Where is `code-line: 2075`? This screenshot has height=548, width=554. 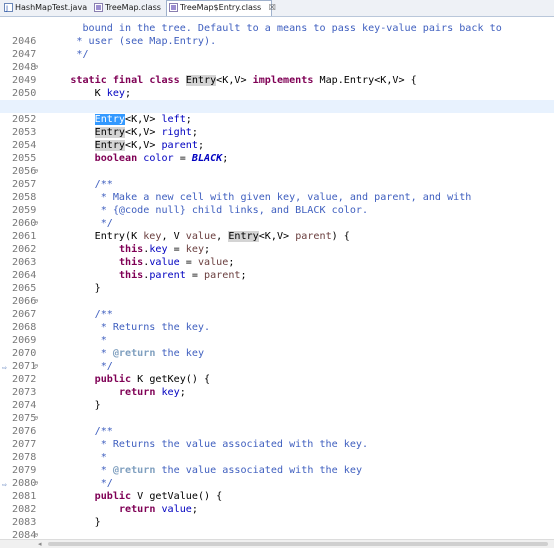
code-line: 2075 is located at coordinates (24, 418).